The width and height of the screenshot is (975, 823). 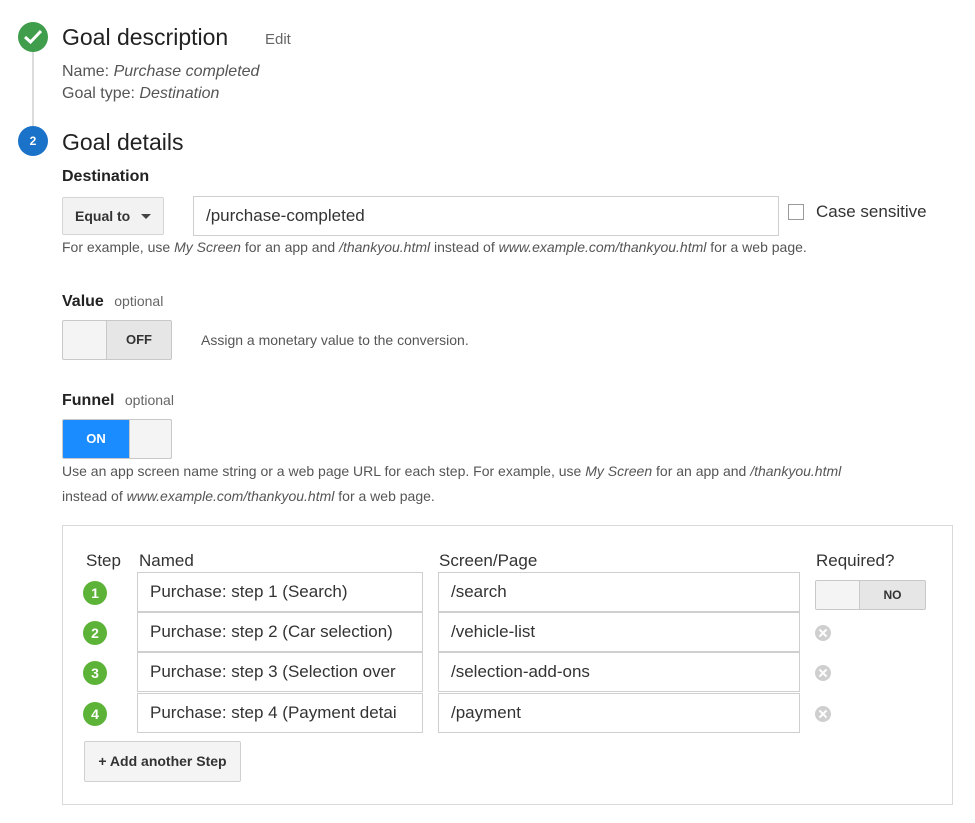 I want to click on goal-name-value: Purchase completed, so click(x=186, y=71).